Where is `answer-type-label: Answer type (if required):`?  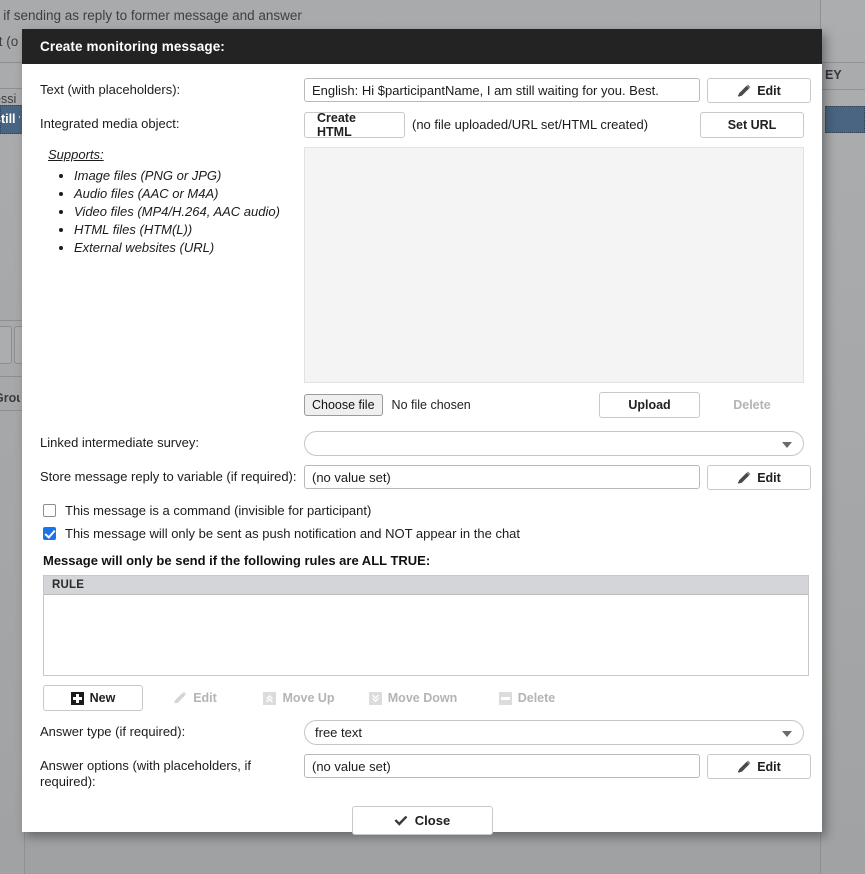
answer-type-label: Answer type (if required): is located at coordinates (113, 731).